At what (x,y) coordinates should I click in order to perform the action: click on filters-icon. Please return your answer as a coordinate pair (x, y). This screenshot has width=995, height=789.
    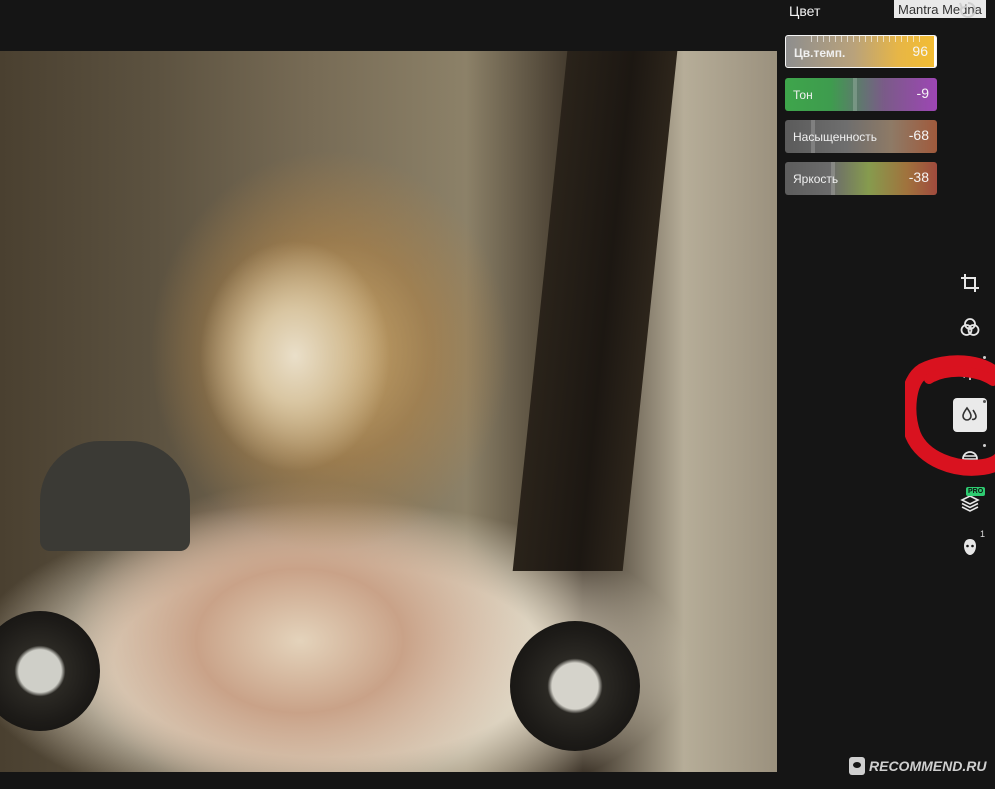
    Looking at the image, I should click on (970, 327).